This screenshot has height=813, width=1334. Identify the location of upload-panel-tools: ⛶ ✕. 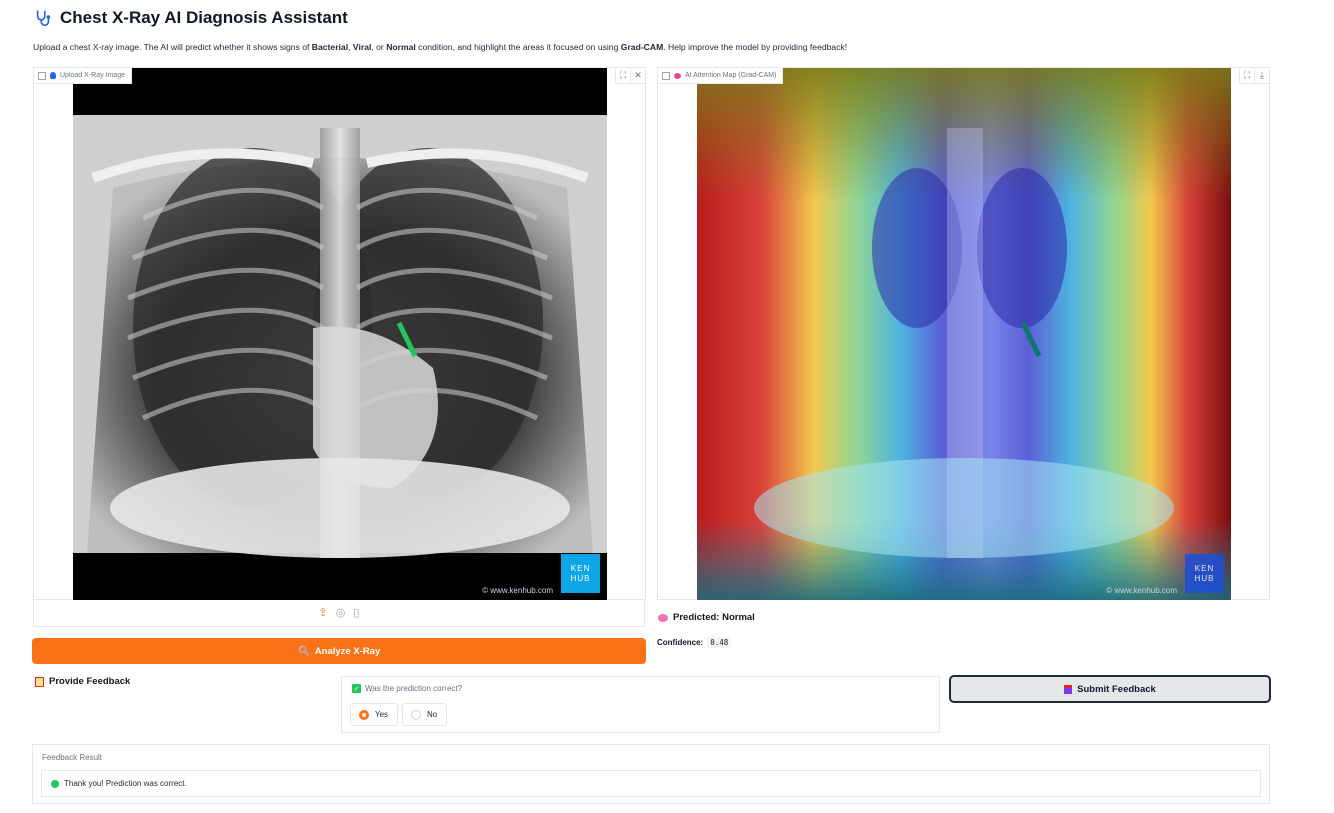
(630, 76).